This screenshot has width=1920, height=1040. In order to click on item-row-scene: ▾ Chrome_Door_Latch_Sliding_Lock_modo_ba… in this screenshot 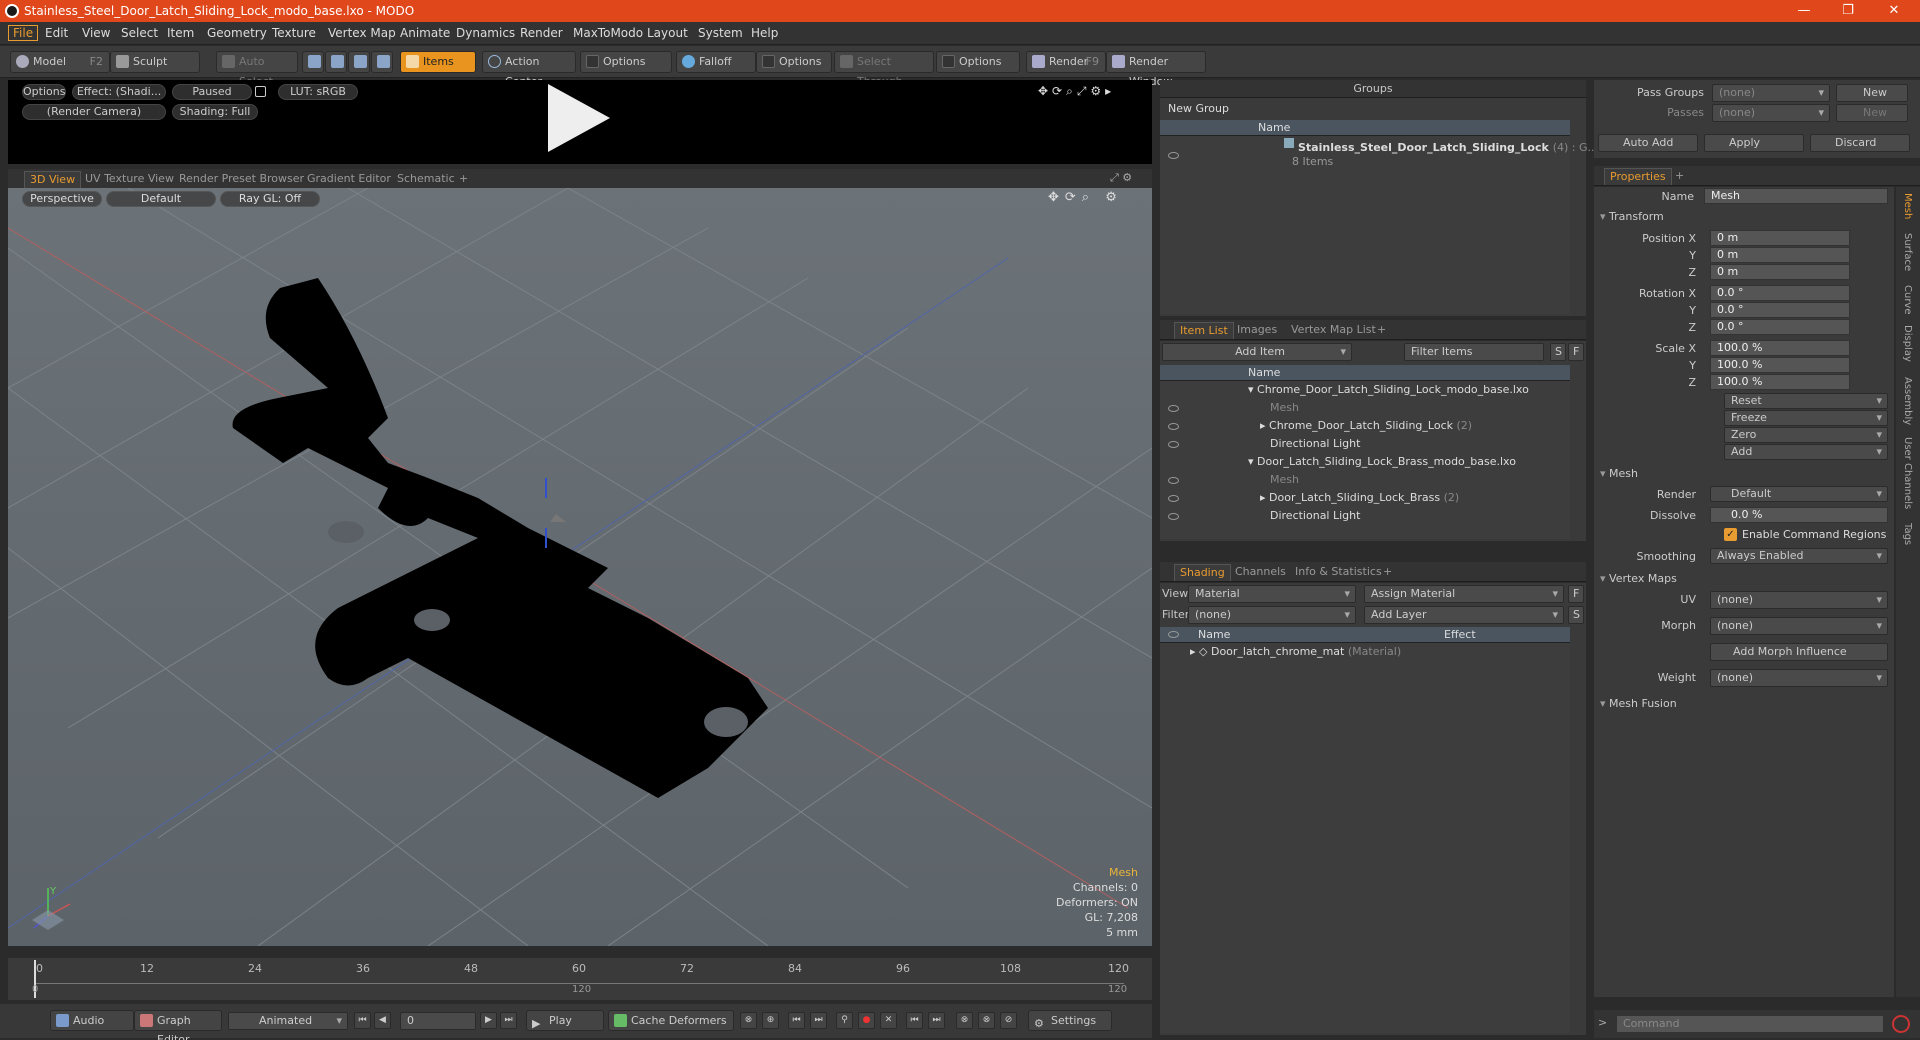, I will do `click(1388, 390)`.